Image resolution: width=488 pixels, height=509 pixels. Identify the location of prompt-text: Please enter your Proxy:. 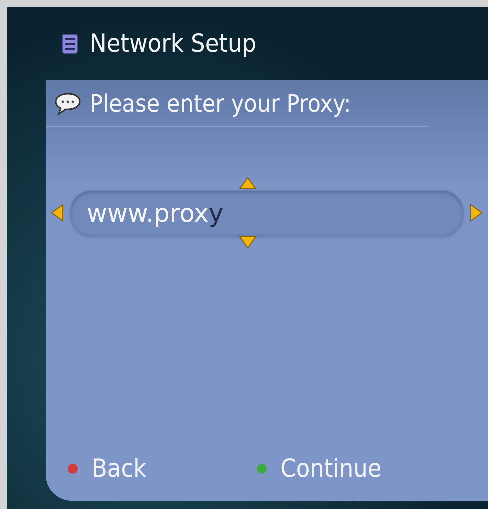
(221, 104).